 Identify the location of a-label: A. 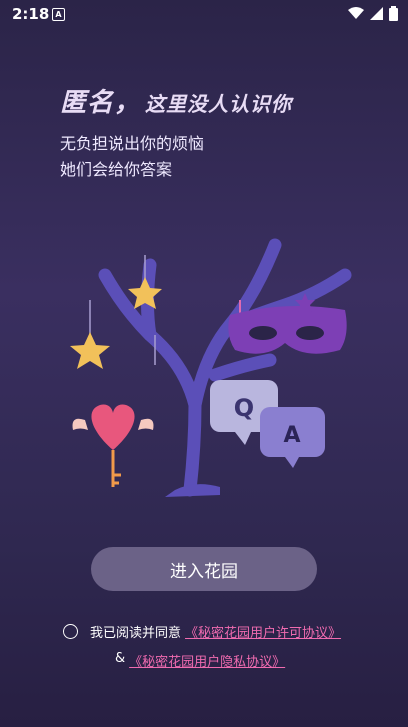
(291, 435).